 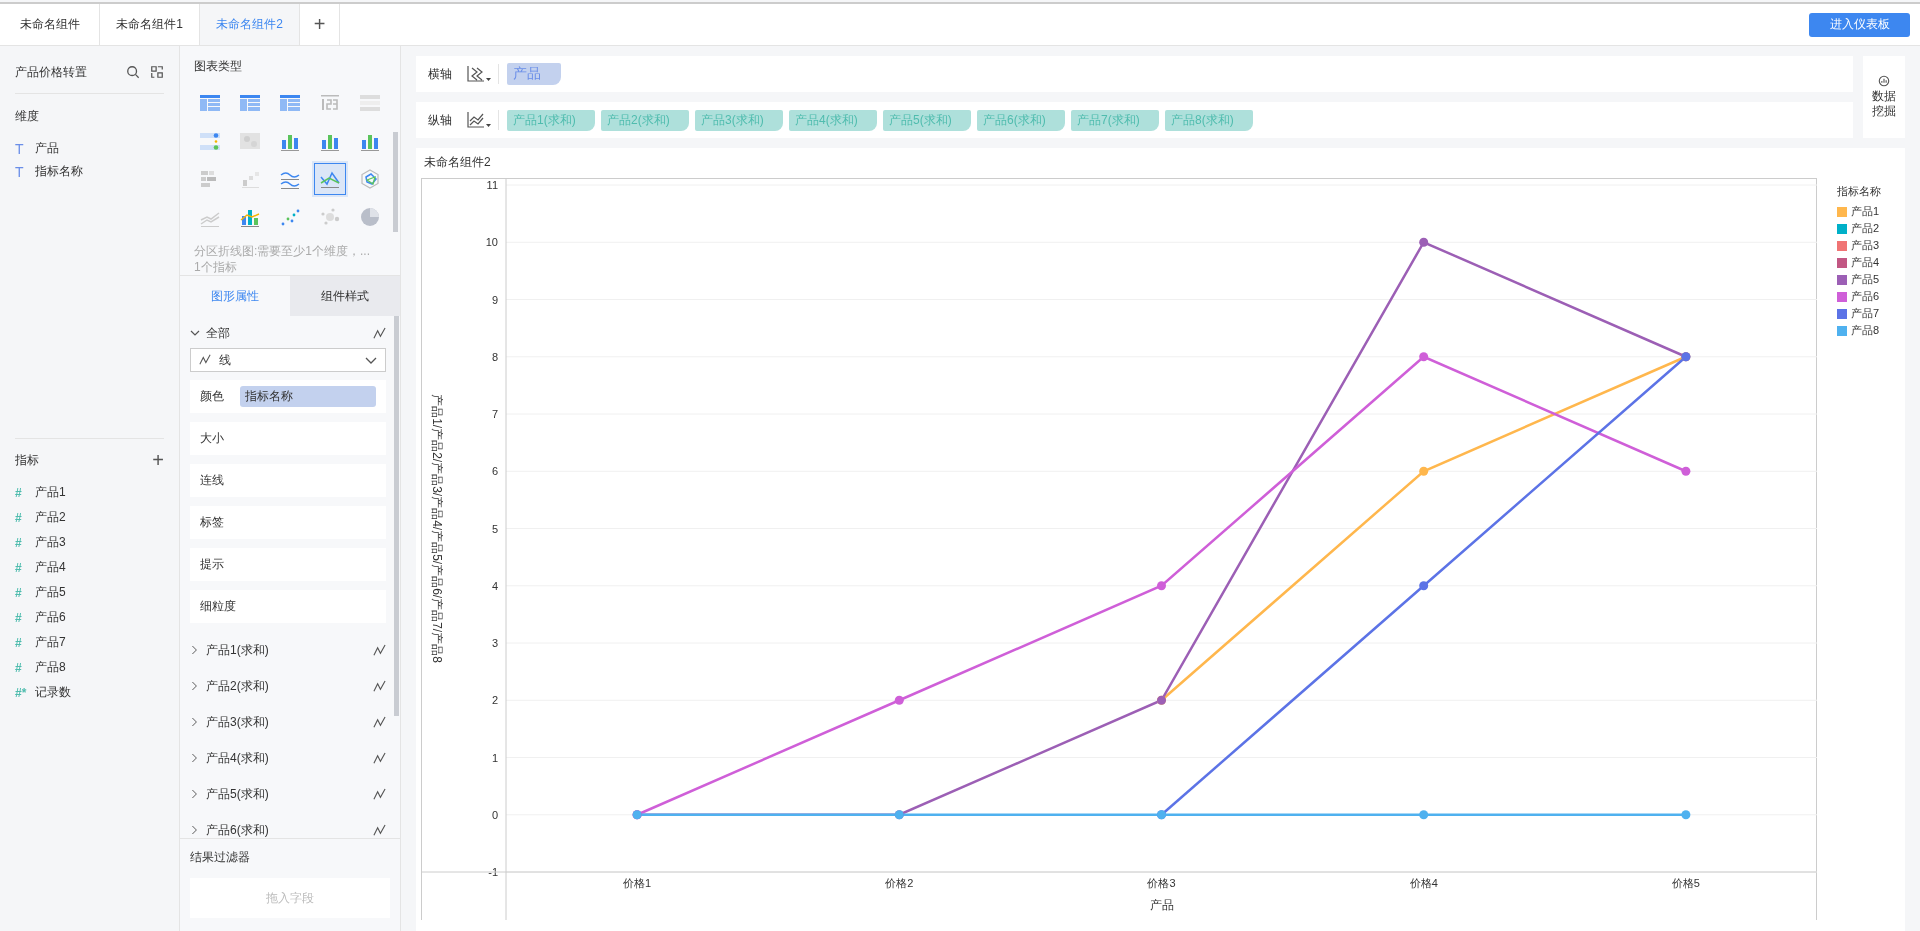 I want to click on chart-type-description: 分区折线图:需要至少1个维度，... 1个指标, so click(x=282, y=259).